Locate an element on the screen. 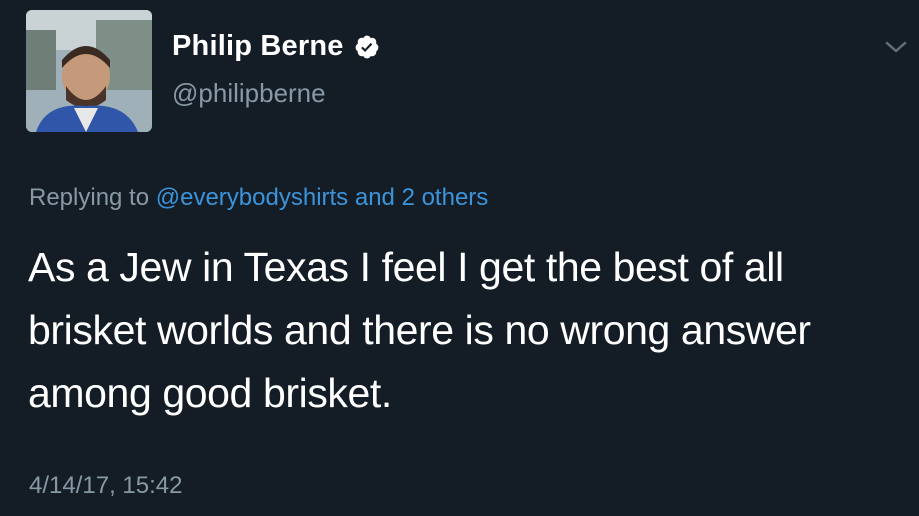 This screenshot has height=516, width=919. author-name: Philip Berne is located at coordinates (258, 46).